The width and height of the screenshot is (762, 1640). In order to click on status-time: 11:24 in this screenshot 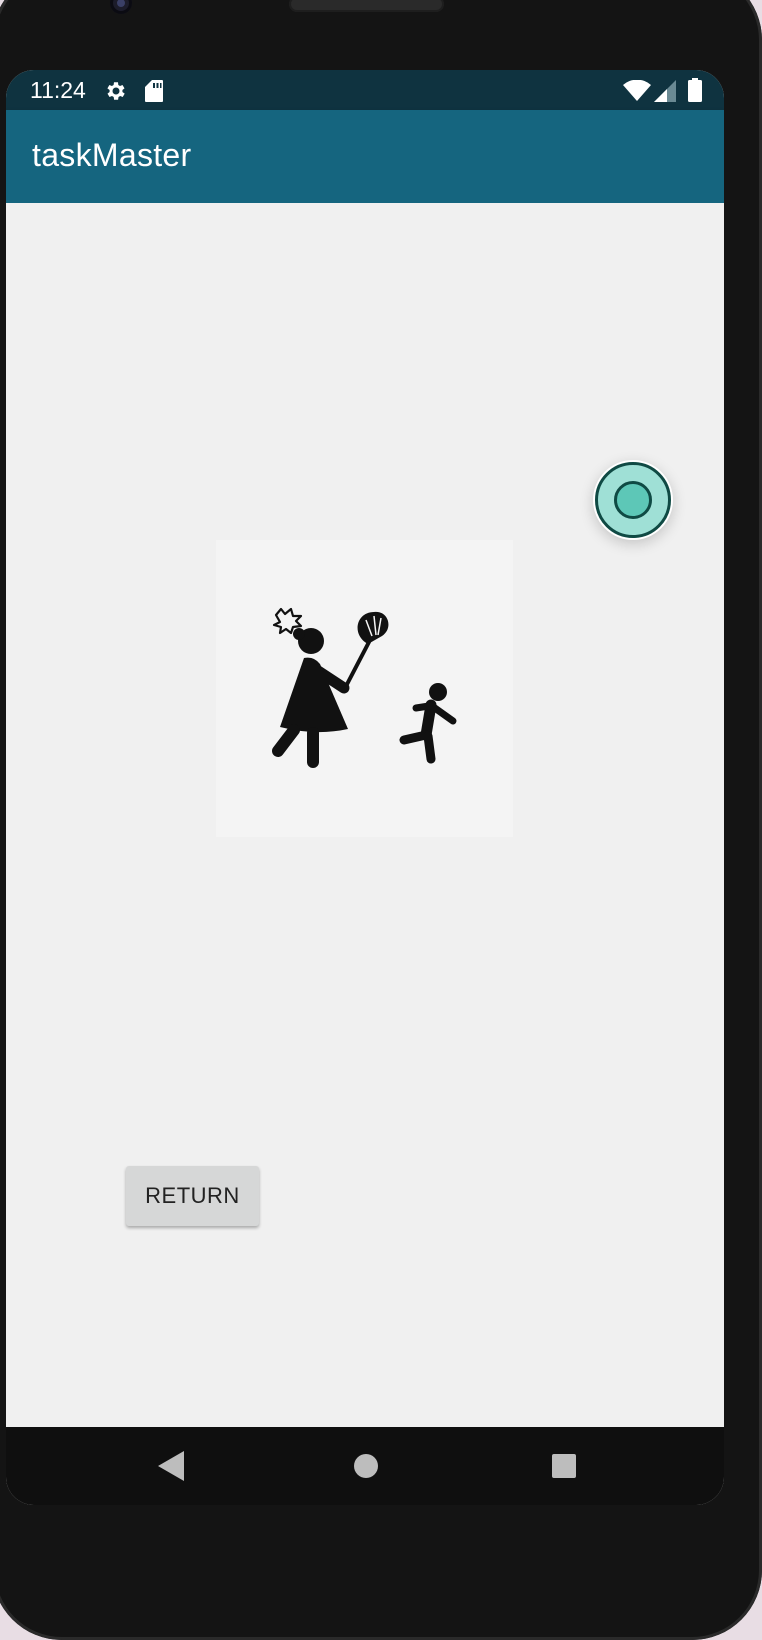, I will do `click(58, 90)`.